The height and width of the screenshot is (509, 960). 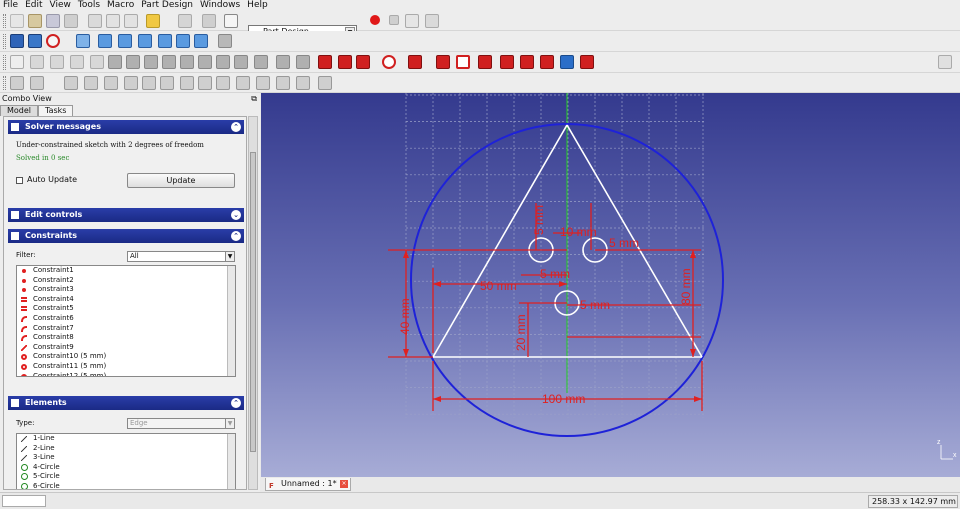 I want to click on list-item: Constraint11 (5 mm), so click(x=126, y=367).